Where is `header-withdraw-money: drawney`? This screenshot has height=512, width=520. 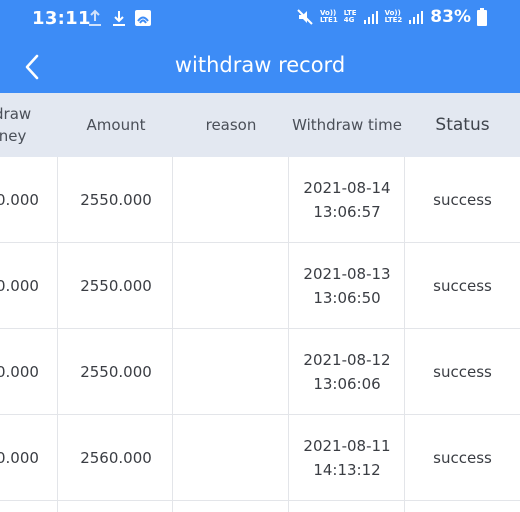
header-withdraw-money: drawney is located at coordinates (16, 125).